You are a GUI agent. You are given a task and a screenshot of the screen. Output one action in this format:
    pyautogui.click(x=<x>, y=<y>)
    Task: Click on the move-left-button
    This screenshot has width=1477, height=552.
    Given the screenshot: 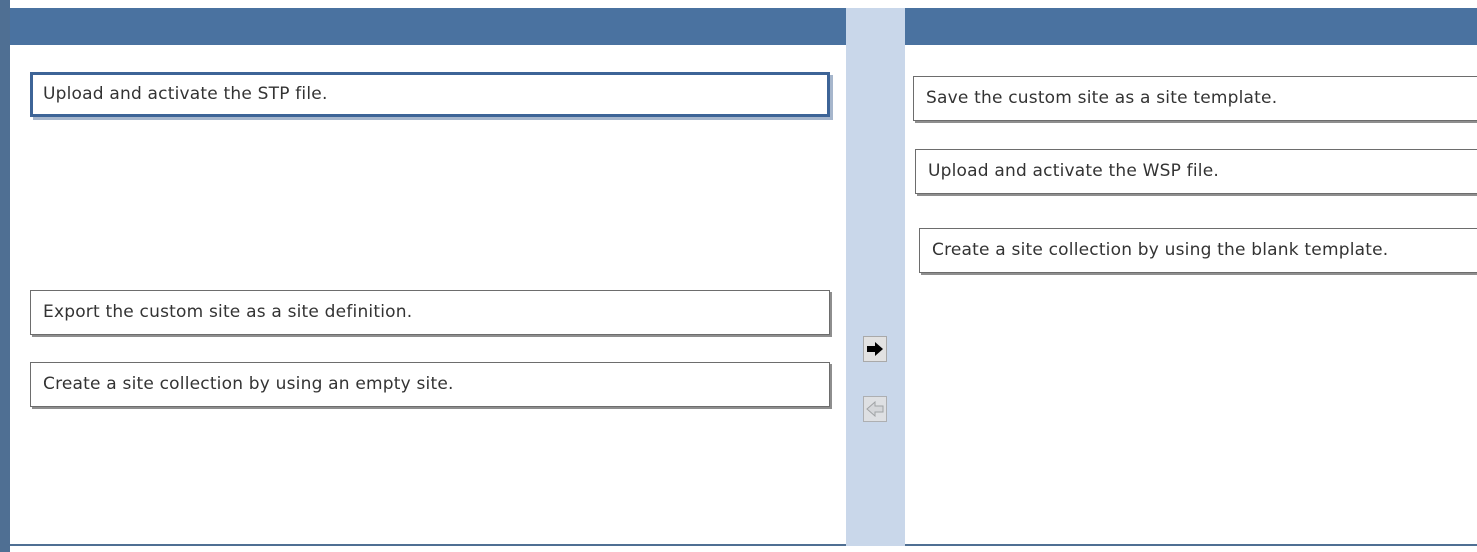 What is the action you would take?
    pyautogui.click(x=875, y=409)
    